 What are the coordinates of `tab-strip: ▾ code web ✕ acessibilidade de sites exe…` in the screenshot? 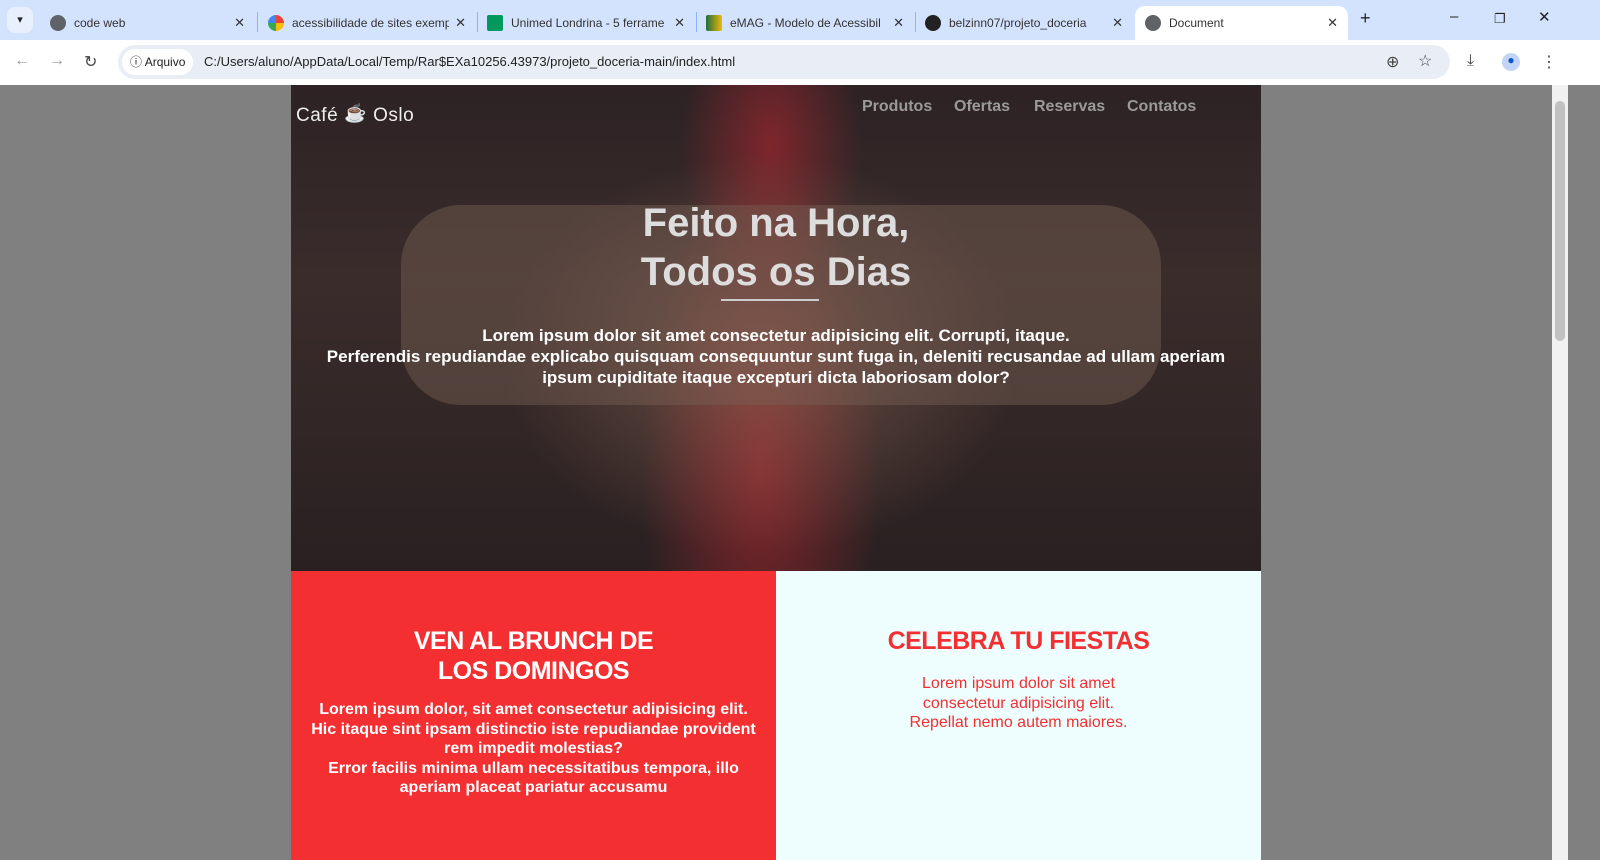 It's located at (800, 20).